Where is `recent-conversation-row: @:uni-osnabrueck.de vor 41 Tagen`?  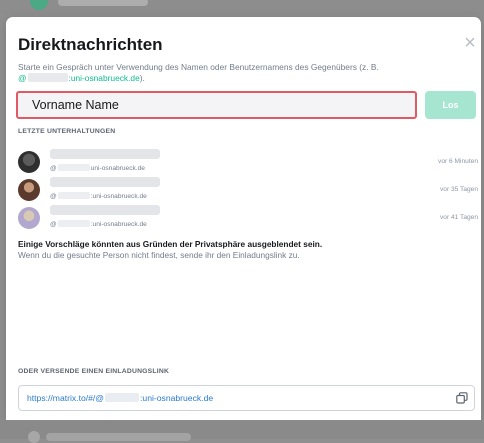
recent-conversation-row: @:uni-osnabrueck.de vor 41 Tagen is located at coordinates (248, 217).